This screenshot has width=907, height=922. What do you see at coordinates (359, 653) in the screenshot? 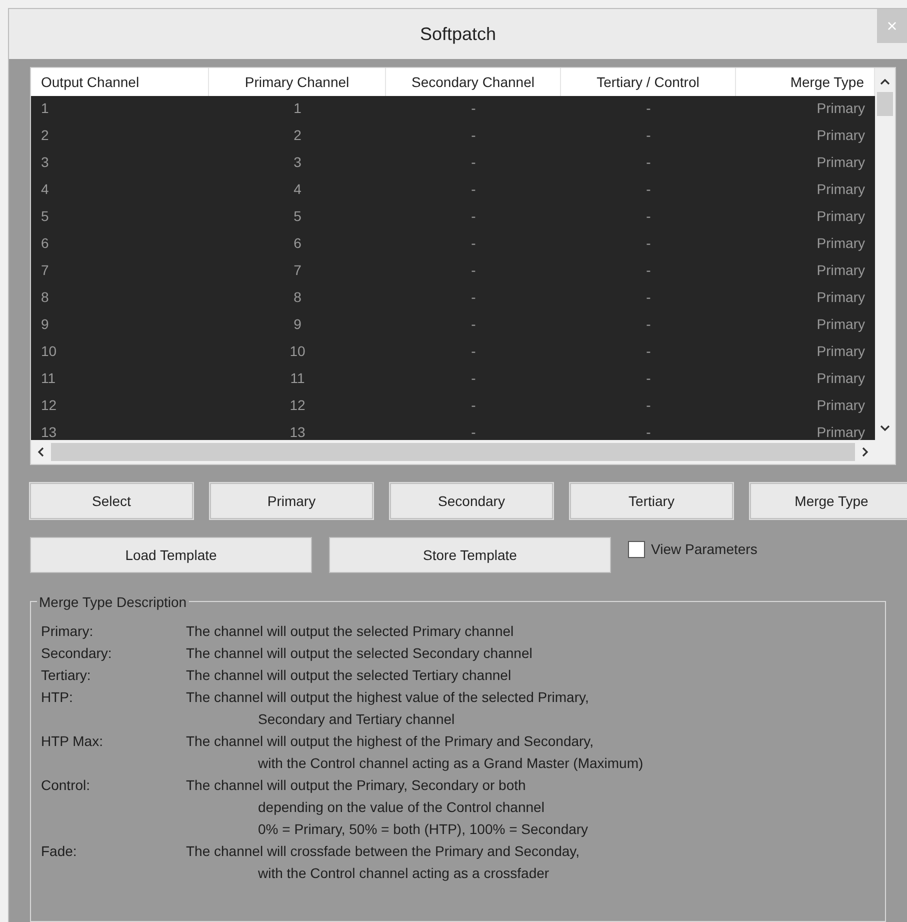
I see `description-text: The channel will output the selected Secondary channel` at bounding box center [359, 653].